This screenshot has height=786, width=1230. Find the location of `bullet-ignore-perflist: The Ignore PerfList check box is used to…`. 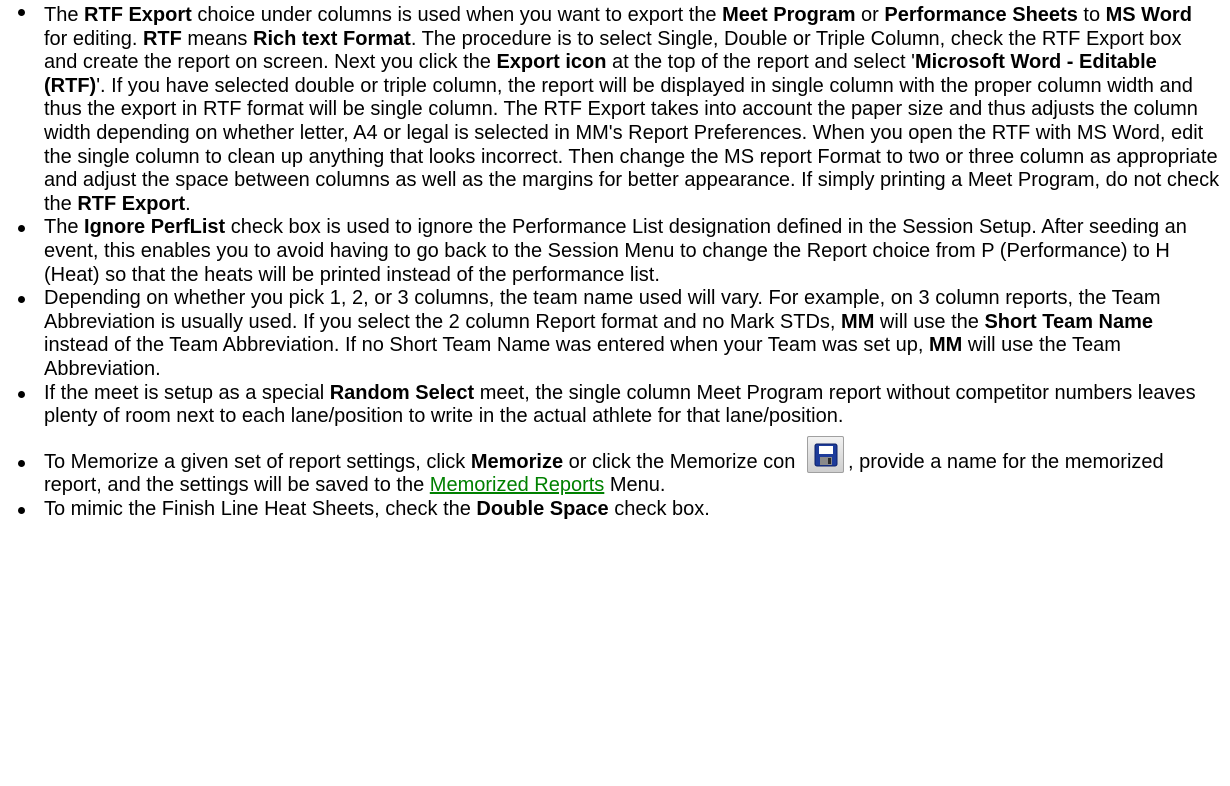

bullet-ignore-perflist: The Ignore PerfList check box is used to… is located at coordinates (615, 251).